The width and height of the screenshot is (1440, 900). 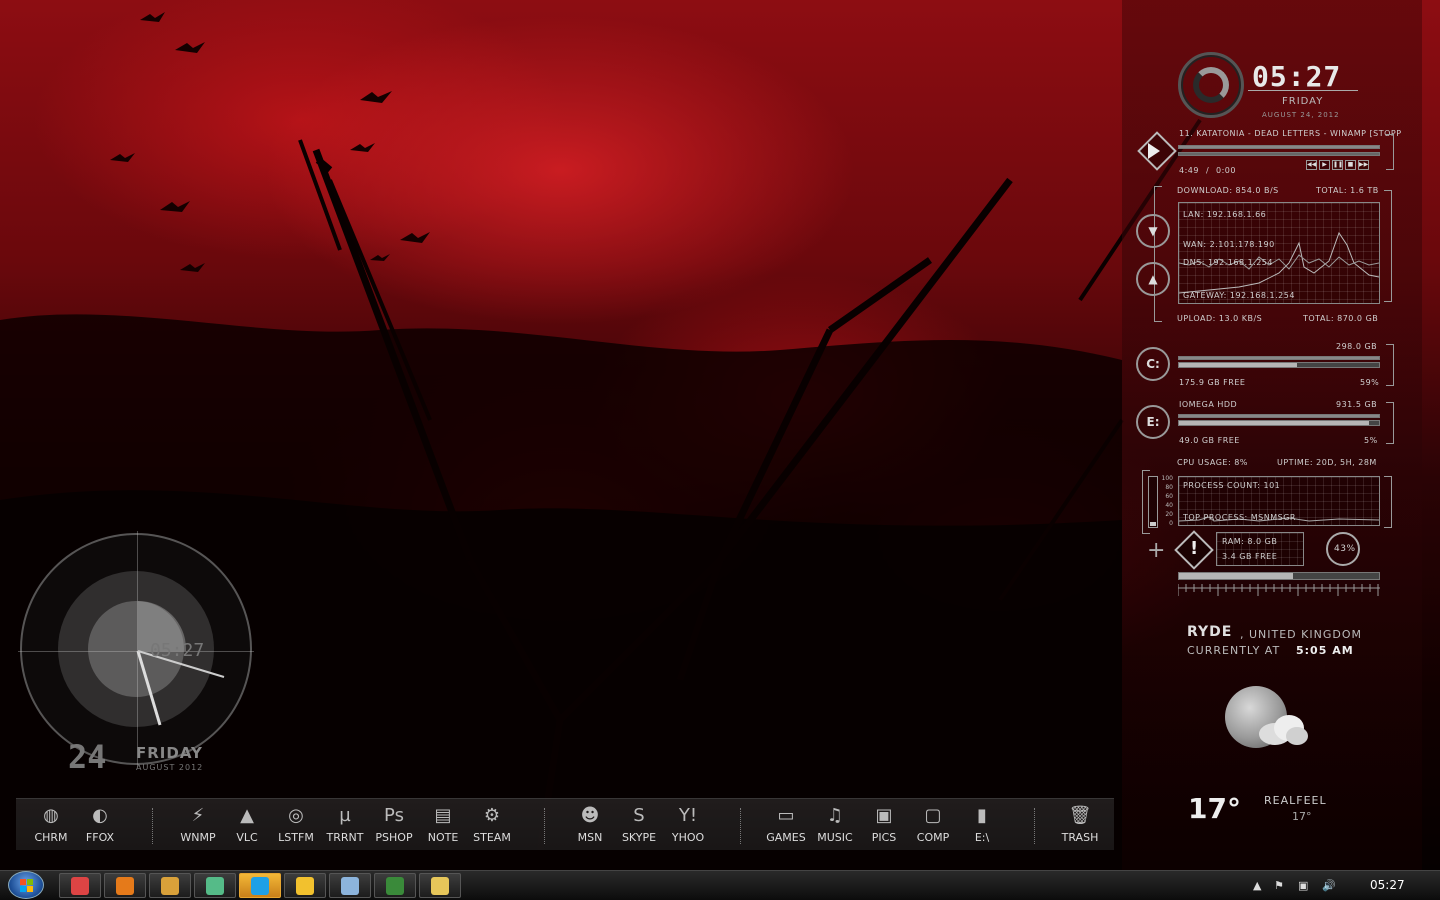 What do you see at coordinates (125, 885) in the screenshot?
I see `taskbar-app-firefox` at bounding box center [125, 885].